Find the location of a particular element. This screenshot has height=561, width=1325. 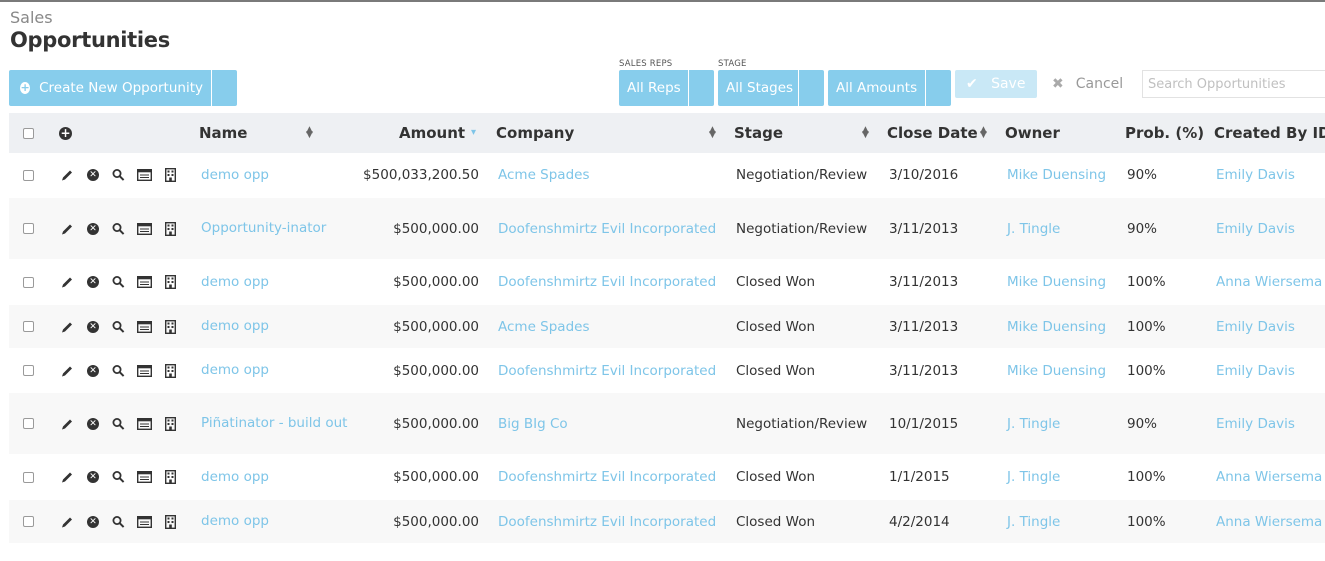

stage-filter: All Stages is located at coordinates (771, 88).